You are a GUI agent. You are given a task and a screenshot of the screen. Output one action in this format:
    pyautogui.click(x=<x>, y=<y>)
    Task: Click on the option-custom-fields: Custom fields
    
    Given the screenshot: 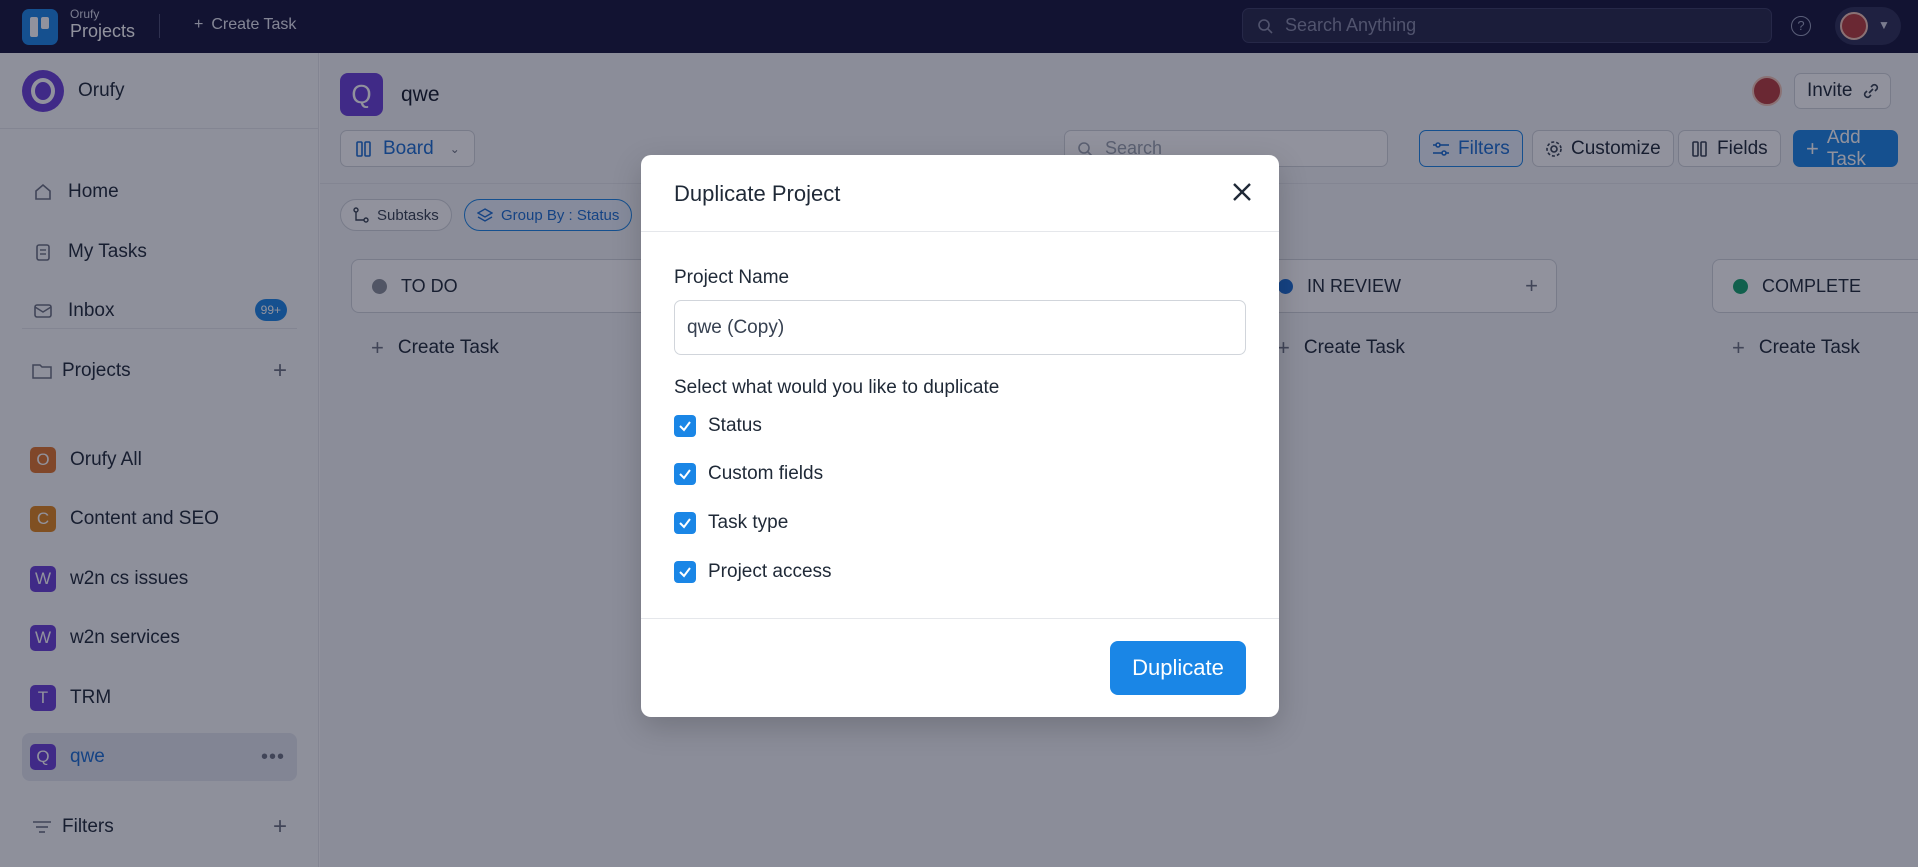 What is the action you would take?
    pyautogui.click(x=748, y=474)
    